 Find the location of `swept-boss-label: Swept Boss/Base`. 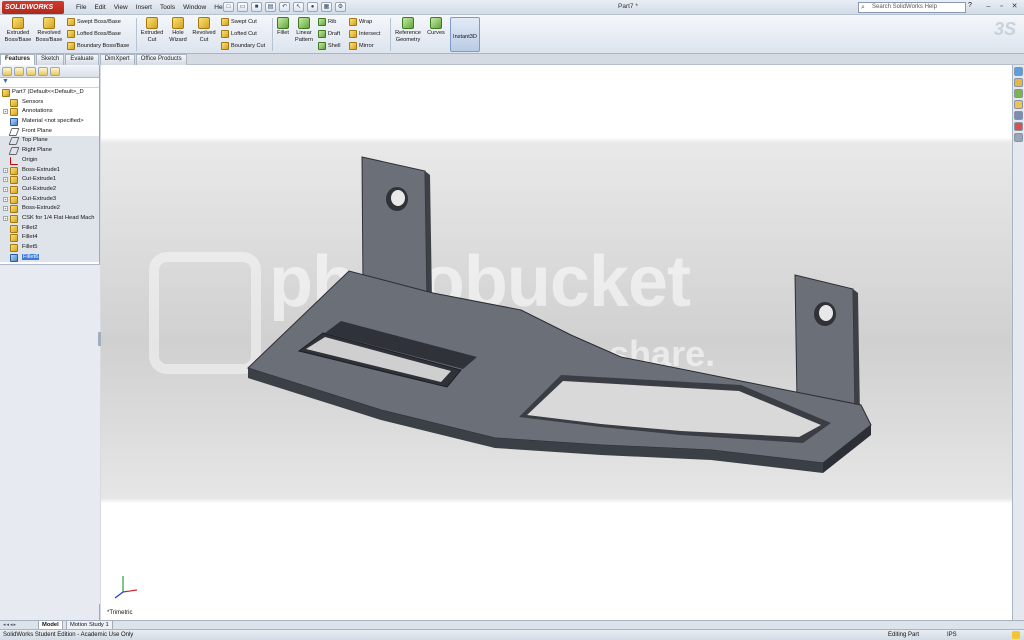

swept-boss-label: Swept Boss/Base is located at coordinates (99, 22).